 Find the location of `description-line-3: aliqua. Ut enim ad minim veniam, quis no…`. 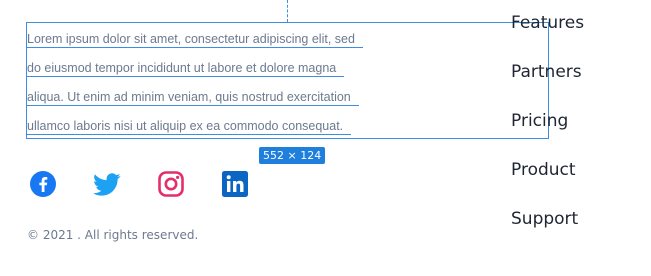

description-line-3: aliqua. Ut enim ad minim veniam, quis no… is located at coordinates (193, 98).